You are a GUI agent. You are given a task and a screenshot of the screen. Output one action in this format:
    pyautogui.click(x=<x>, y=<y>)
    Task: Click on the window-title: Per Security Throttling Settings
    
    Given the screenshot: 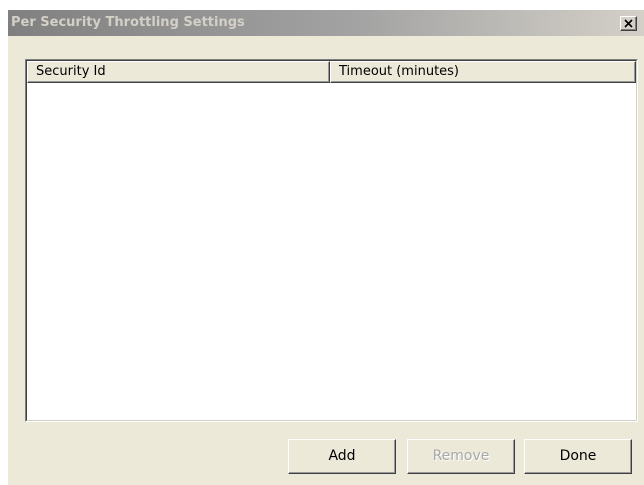 What is the action you would take?
    pyautogui.click(x=128, y=22)
    